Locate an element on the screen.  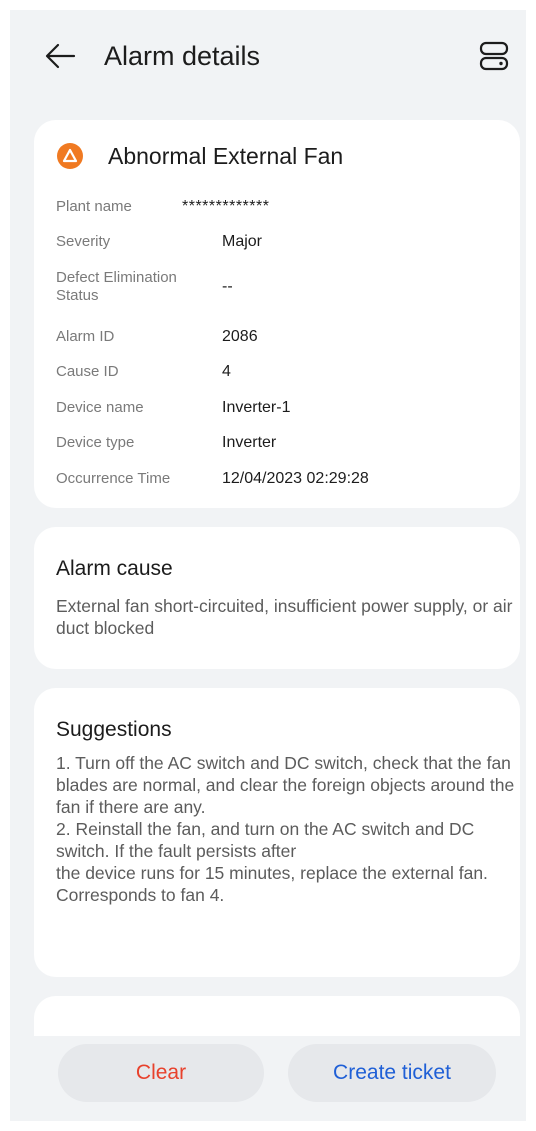
alarm-name: Abnormal External Fan is located at coordinates (226, 156).